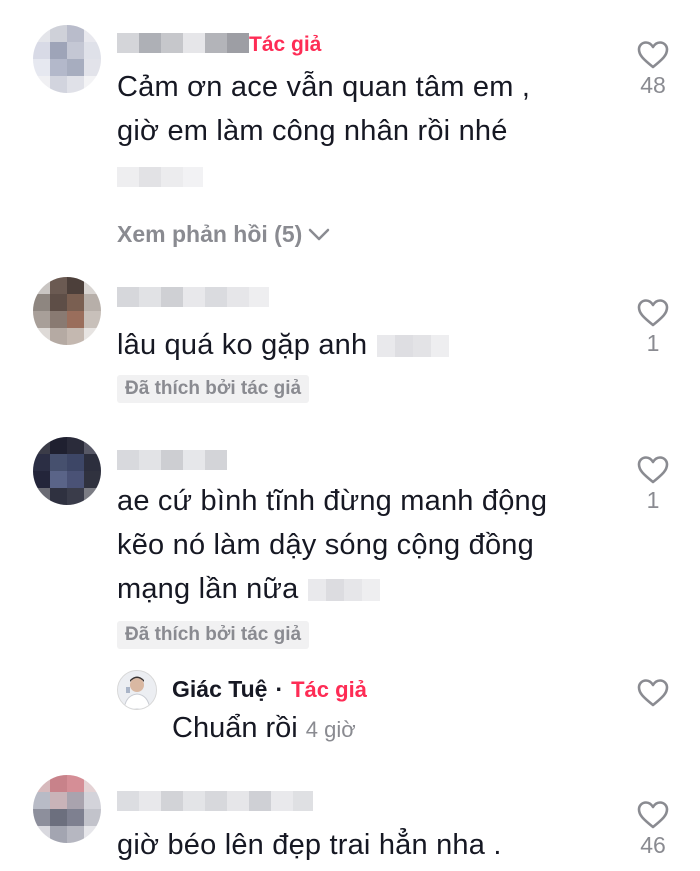 The height and width of the screenshot is (871, 700). Describe the element at coordinates (242, 345) in the screenshot. I see `comment-text-line: lâu quá ko gặp anh` at that location.